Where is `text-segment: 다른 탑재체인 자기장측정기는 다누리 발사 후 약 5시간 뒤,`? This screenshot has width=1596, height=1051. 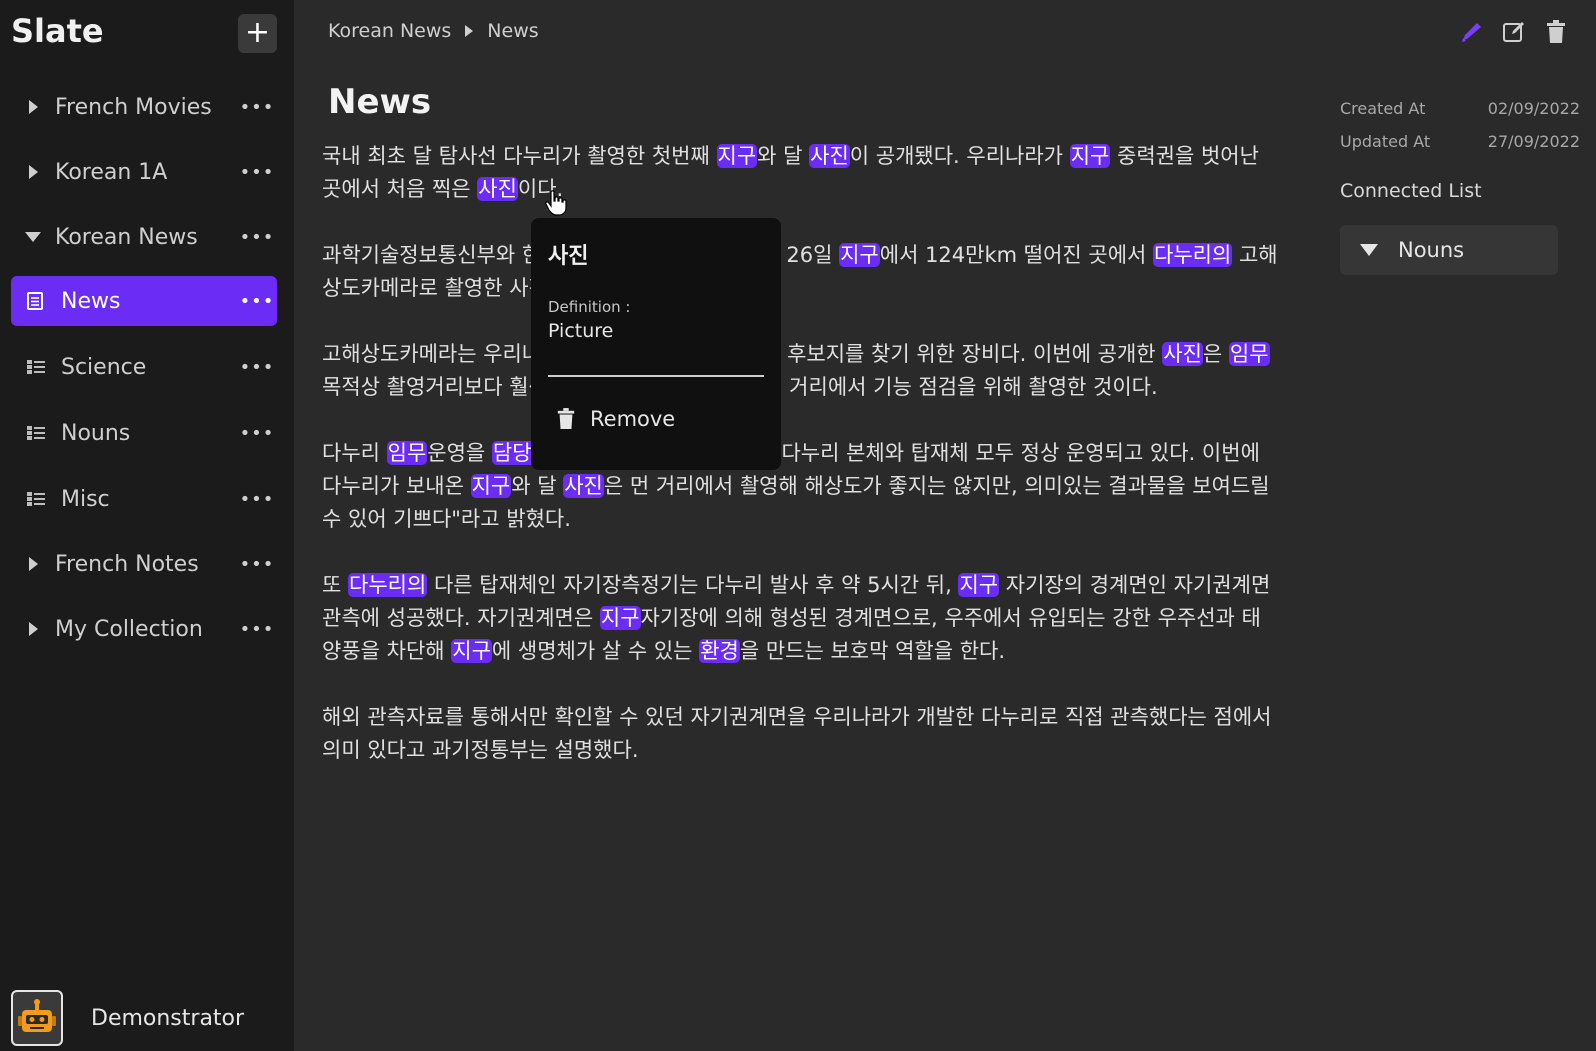
text-segment: 다른 탑재체인 자기장측정기는 다누리 발사 후 약 5시간 뒤, is located at coordinates (693, 585).